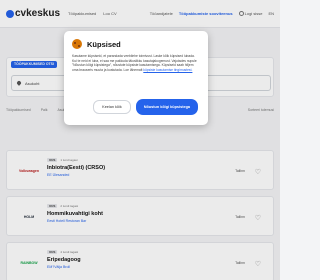 This screenshot has width=320, height=280. I want to click on cookie-terms-link: küpsiste kasutamise tingimustest., so click(167, 70).